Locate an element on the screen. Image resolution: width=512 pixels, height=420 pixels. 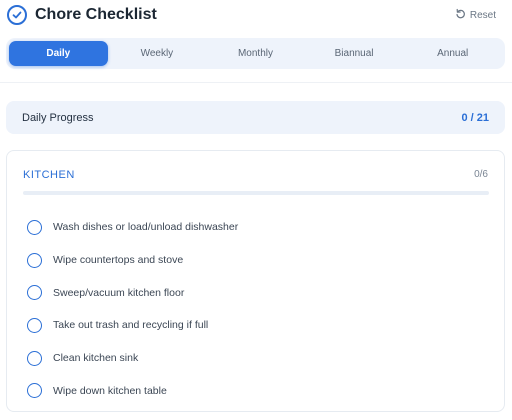
tab-biannual: Biannual is located at coordinates (354, 53).